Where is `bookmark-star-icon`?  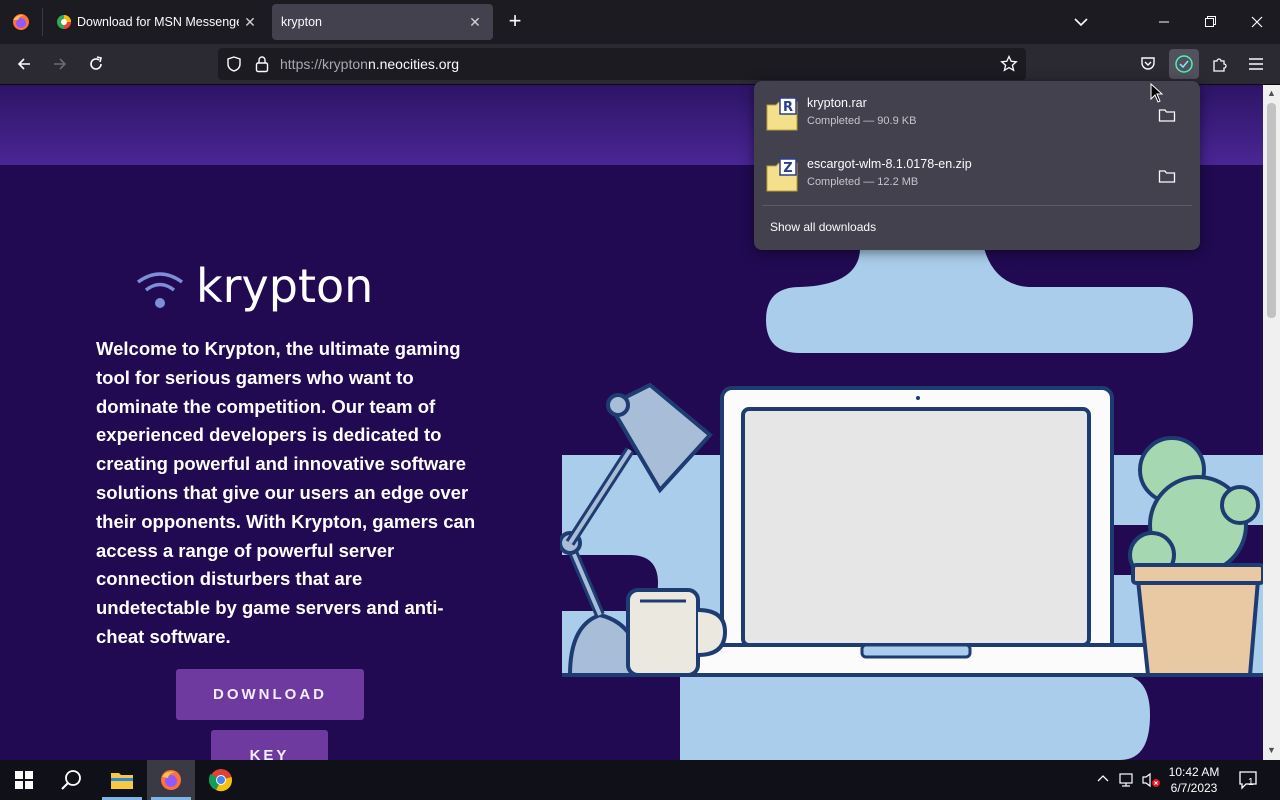 bookmark-star-icon is located at coordinates (1009, 63).